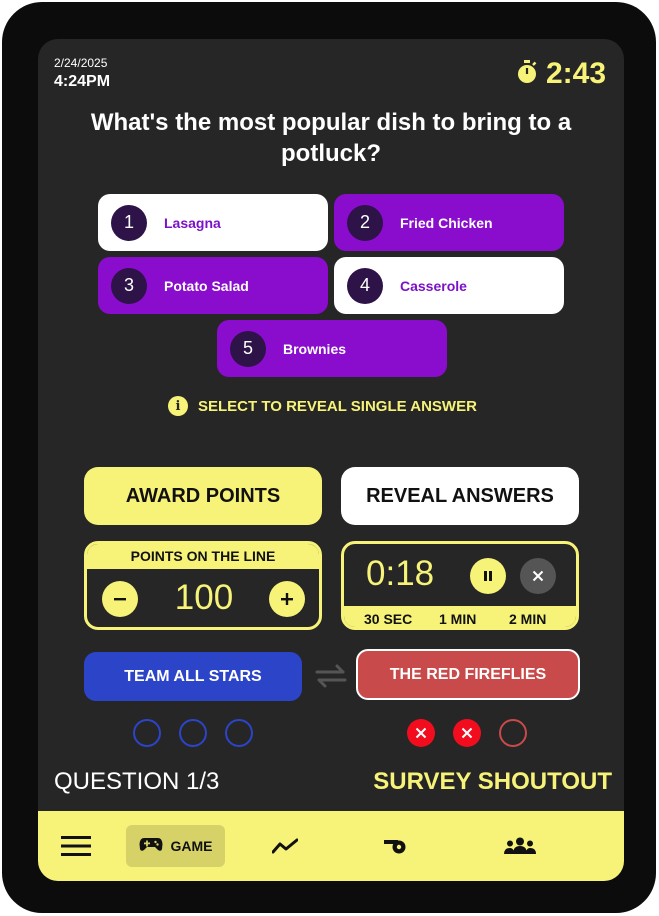 This screenshot has width=659, height=916. I want to click on answer-number: 4, so click(365, 285).